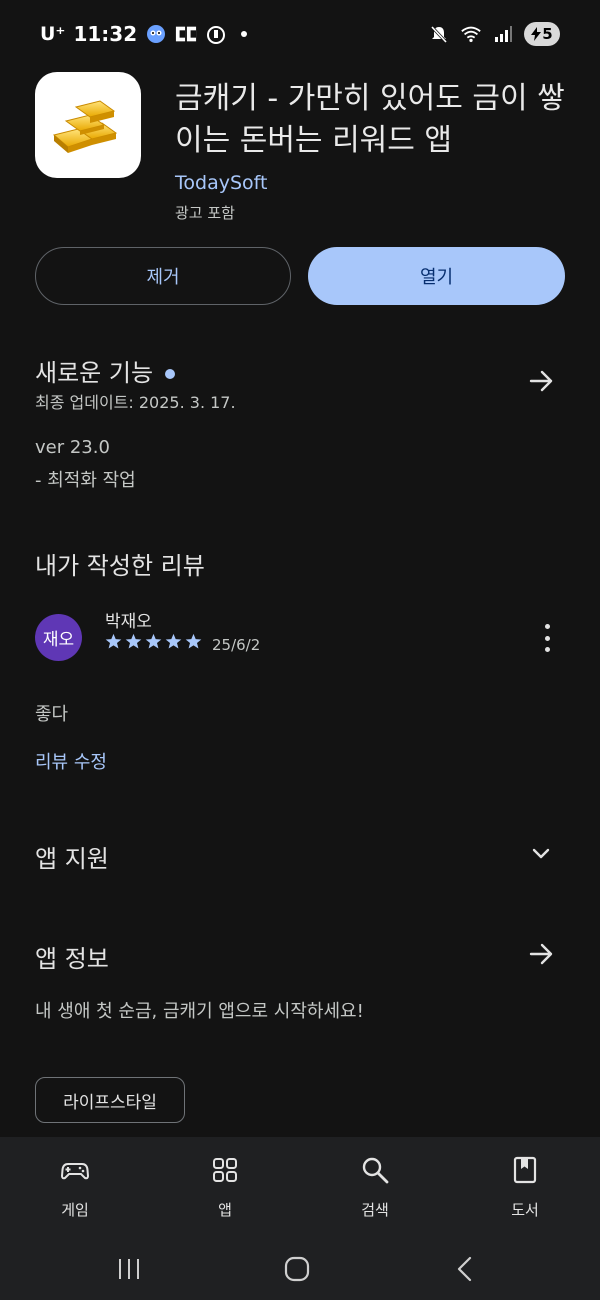  What do you see at coordinates (75, 1187) in the screenshot?
I see `nav-item-games: 게임` at bounding box center [75, 1187].